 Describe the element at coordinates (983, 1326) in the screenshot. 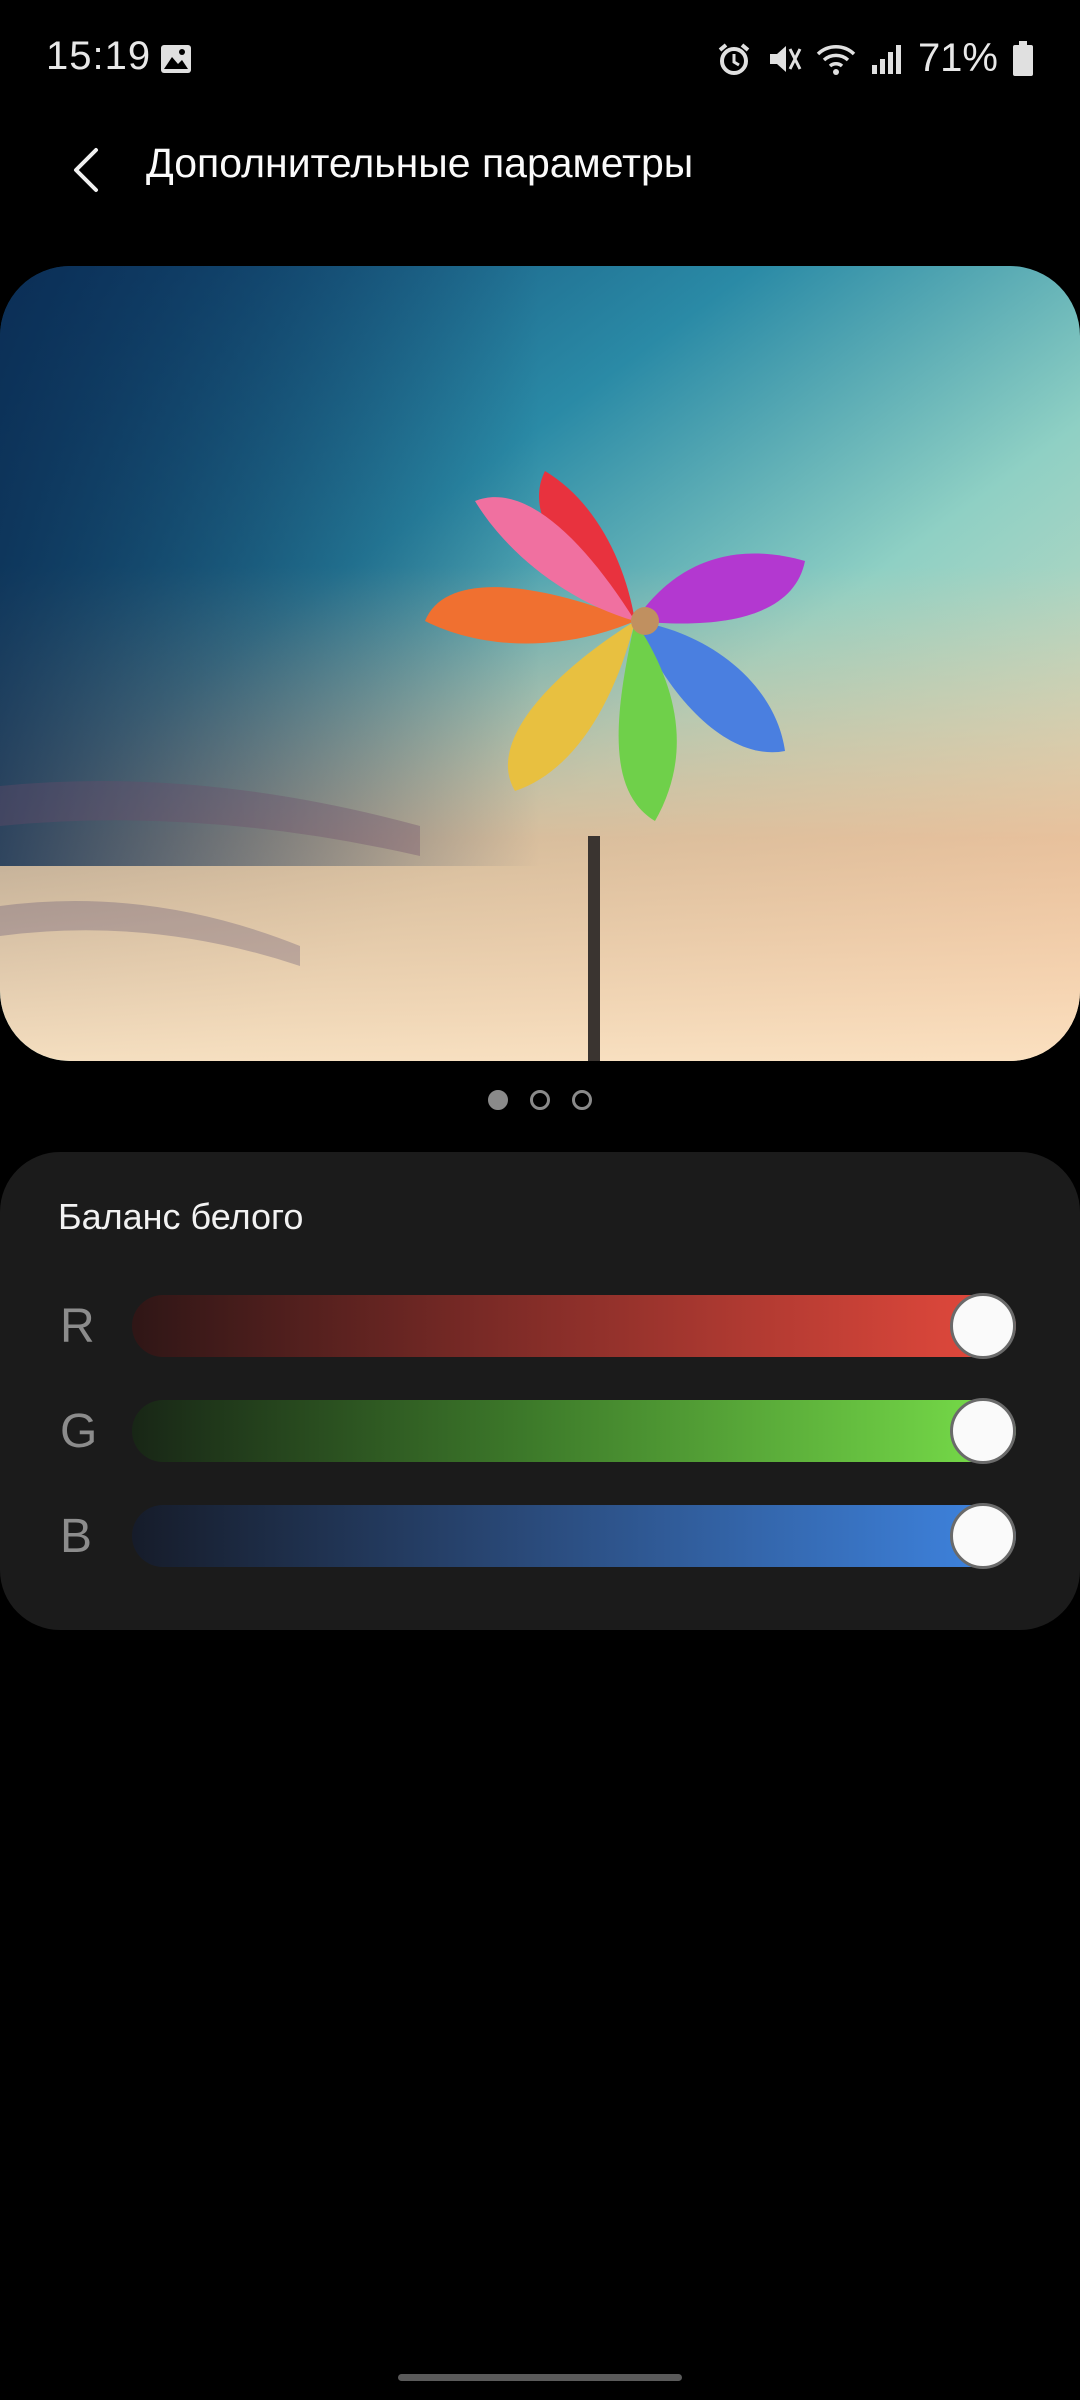

I see `red-slider-thumb` at that location.